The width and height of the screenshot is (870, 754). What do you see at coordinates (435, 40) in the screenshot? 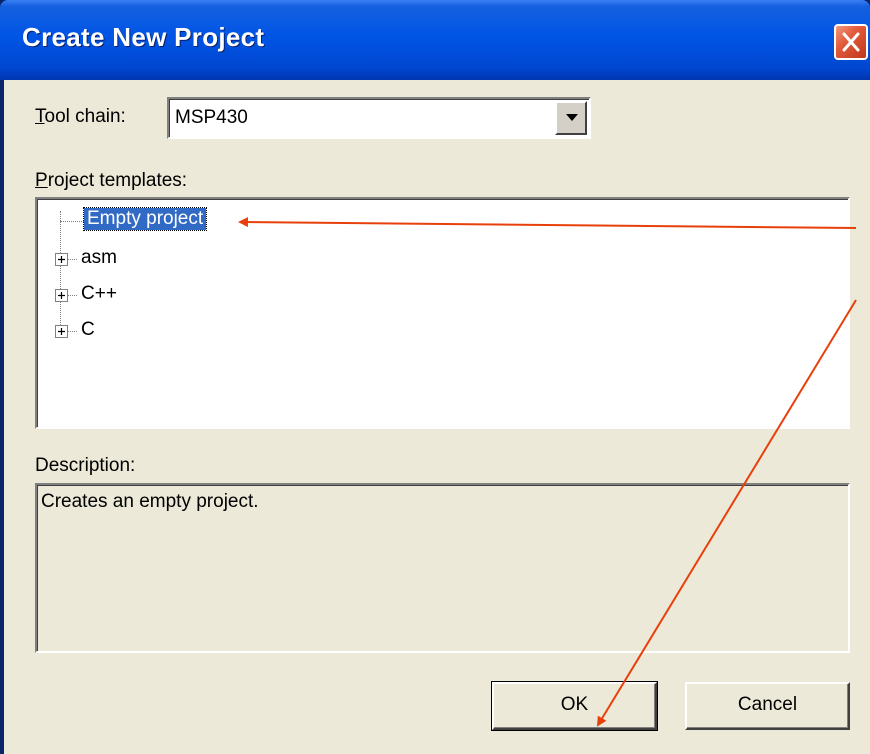
I see `title-bar: Create New Project` at bounding box center [435, 40].